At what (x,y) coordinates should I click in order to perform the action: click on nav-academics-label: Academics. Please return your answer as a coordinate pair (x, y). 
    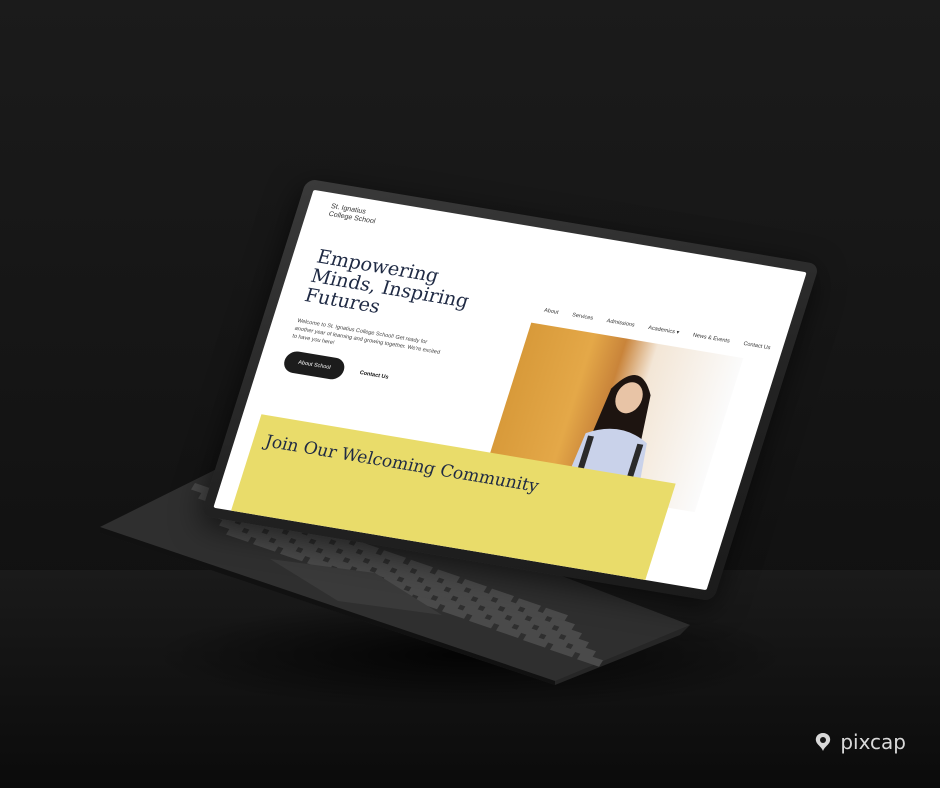
    Looking at the image, I should click on (661, 330).